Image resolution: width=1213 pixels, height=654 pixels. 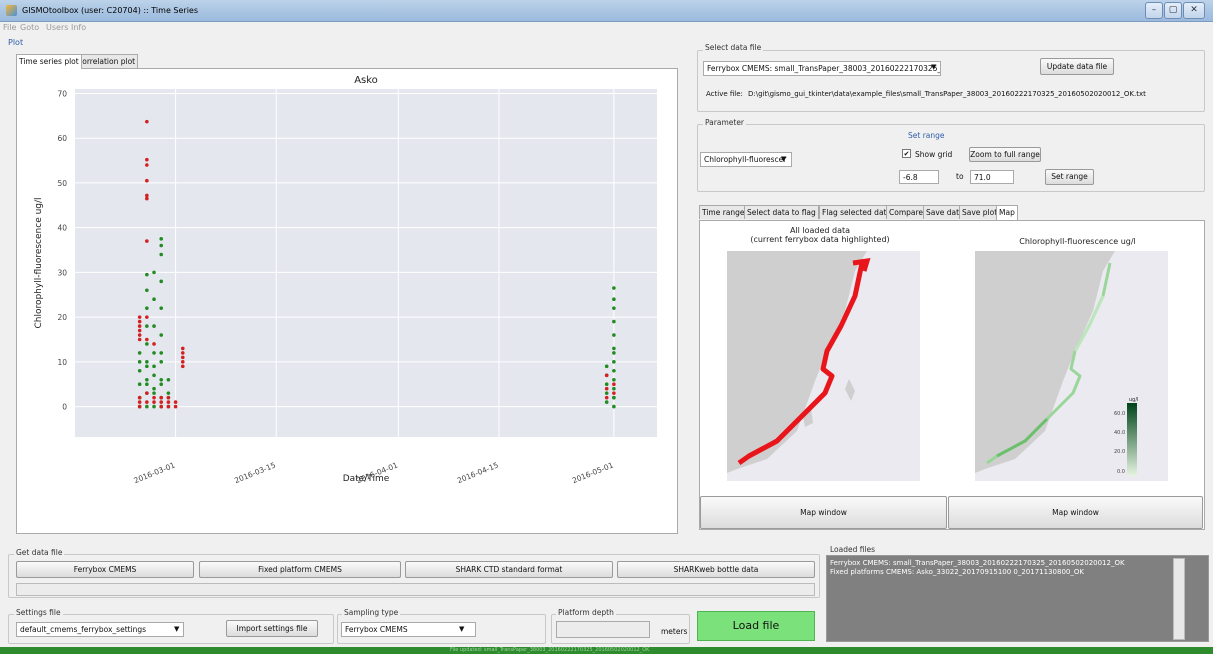 What do you see at coordinates (49, 61) in the screenshot?
I see `tab-time-series-plot: Time series plot` at bounding box center [49, 61].